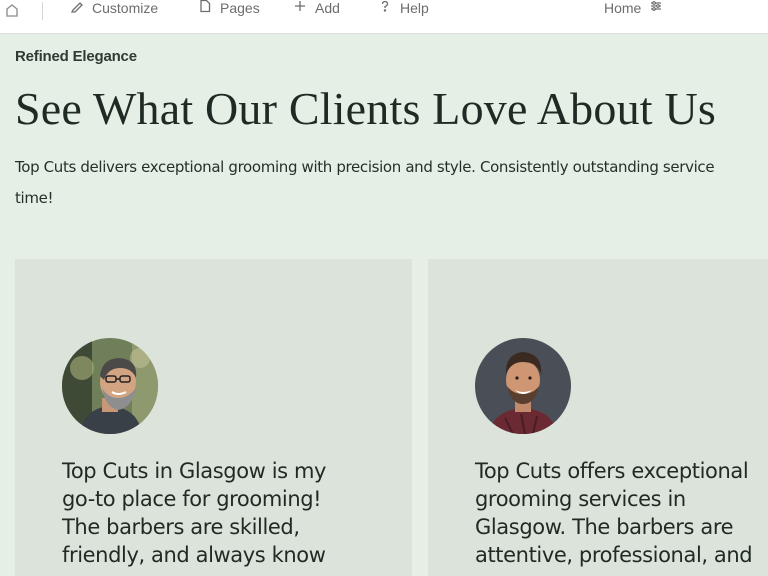 The height and width of the screenshot is (576, 768). What do you see at coordinates (125, 8) in the screenshot?
I see `customize-label: Customize` at bounding box center [125, 8].